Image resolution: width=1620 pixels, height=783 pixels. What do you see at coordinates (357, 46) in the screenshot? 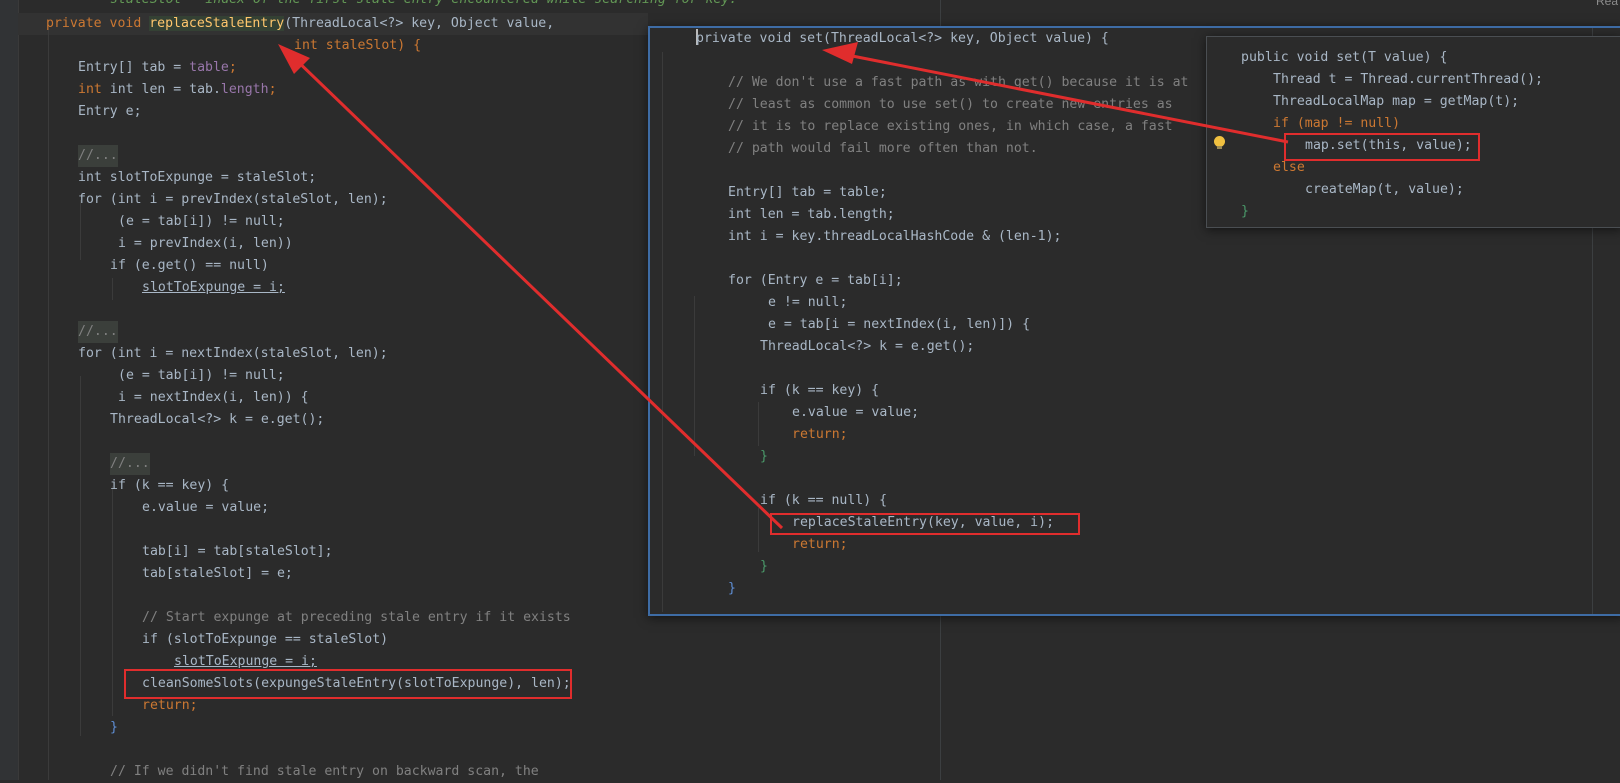
I see `code-line-signature-cont: int staleSlot) {` at bounding box center [357, 46].